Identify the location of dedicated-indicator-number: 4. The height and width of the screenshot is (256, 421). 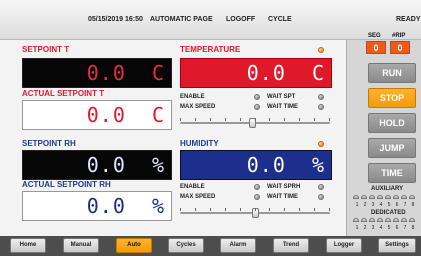
(381, 228).